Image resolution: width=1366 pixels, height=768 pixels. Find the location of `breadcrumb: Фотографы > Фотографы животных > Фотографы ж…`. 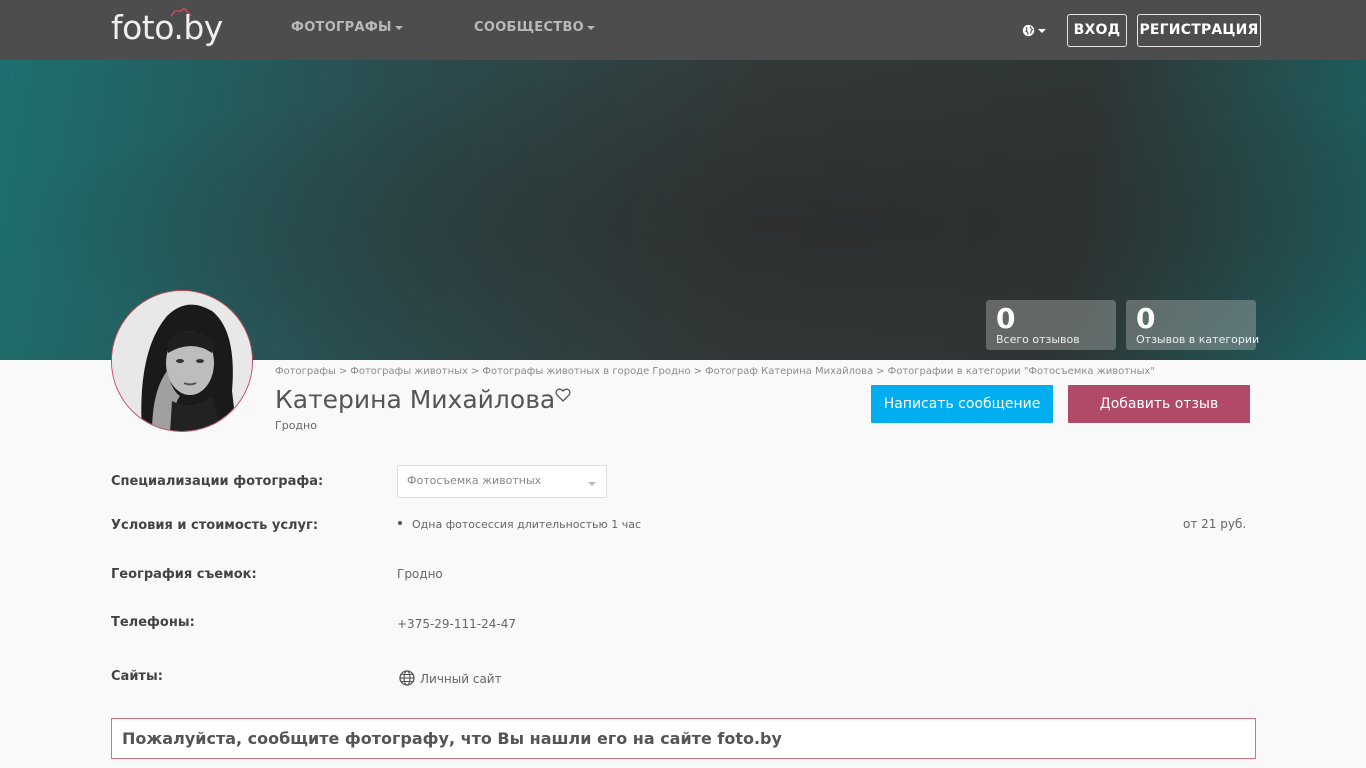

breadcrumb: Фотографы > Фотографы животных > Фотографы ж… is located at coordinates (715, 371).